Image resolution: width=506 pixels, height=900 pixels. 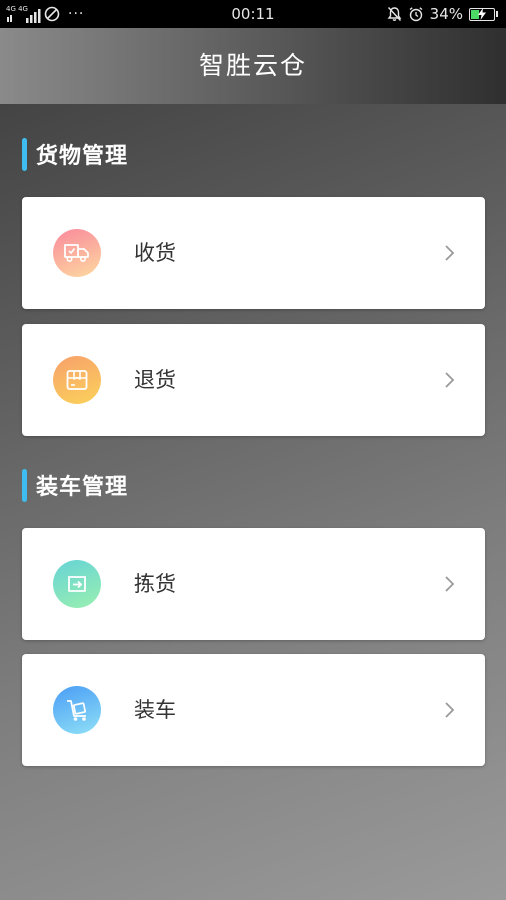 What do you see at coordinates (77, 380) in the screenshot?
I see `return-box-icon` at bounding box center [77, 380].